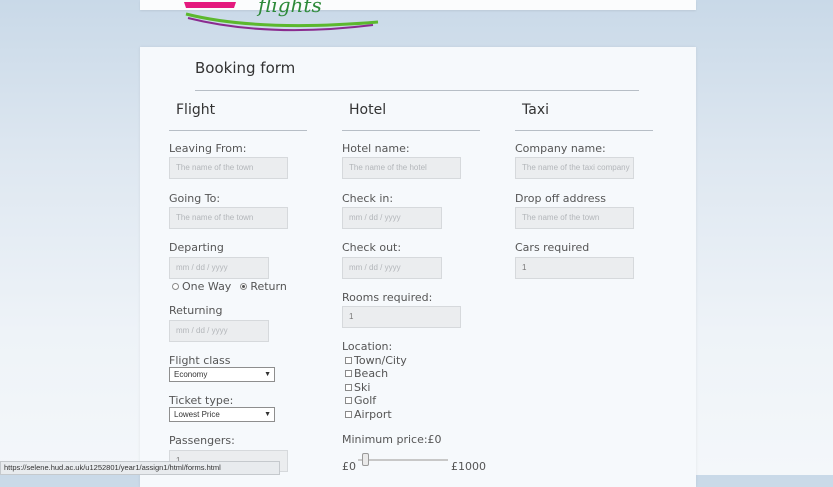 The height and width of the screenshot is (487, 833). I want to click on taxi-divider, so click(584, 130).